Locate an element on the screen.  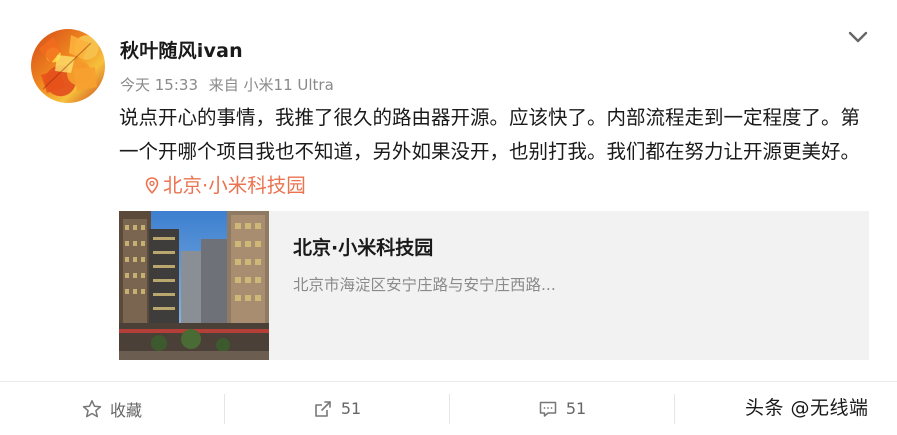
favorite-button: 收藏 is located at coordinates (112, 408).